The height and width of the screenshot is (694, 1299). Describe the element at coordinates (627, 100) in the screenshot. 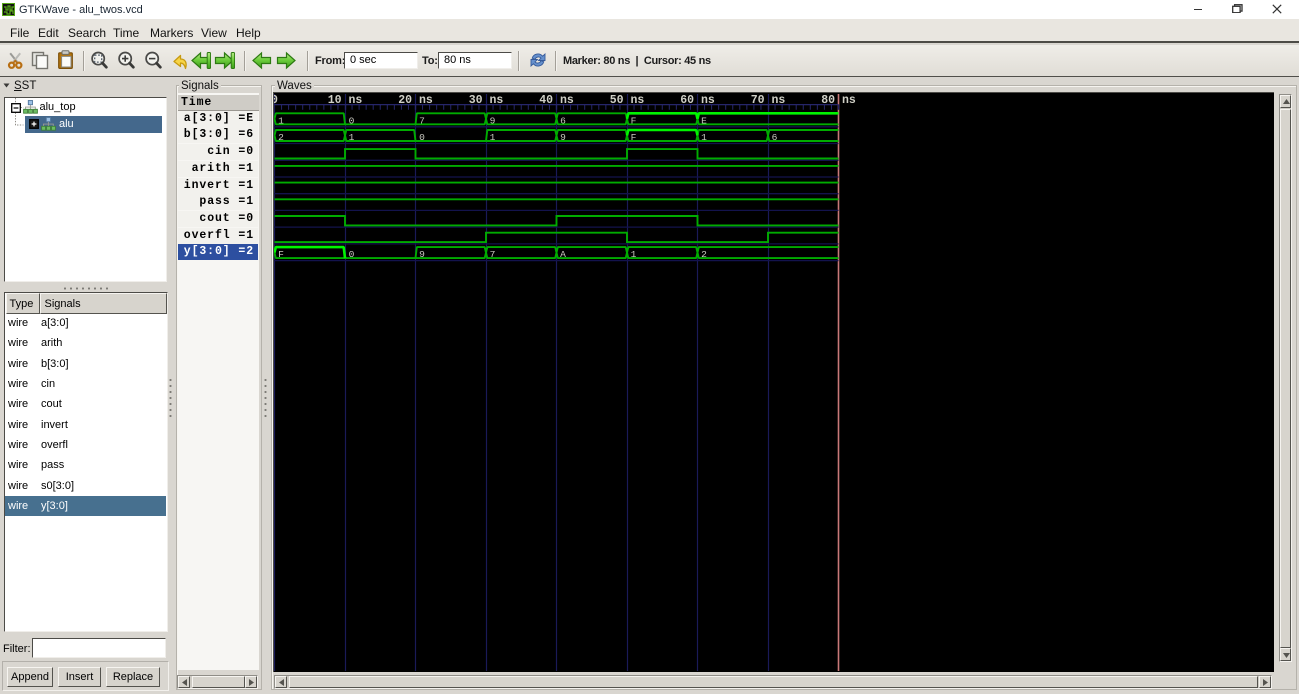

I see `svg-text: 50 ns` at that location.